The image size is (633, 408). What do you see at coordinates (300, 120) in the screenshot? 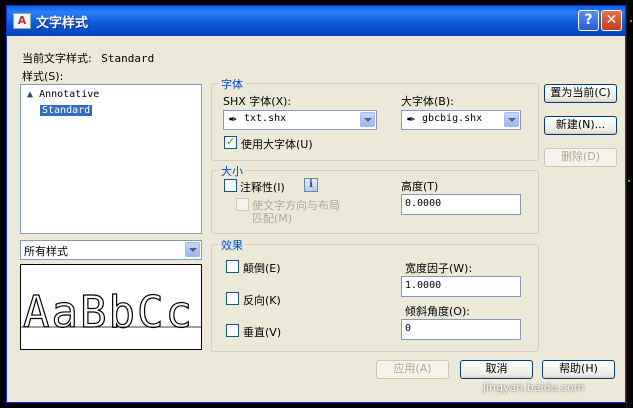
I see `shx-font-select: ✒ txt.shx` at bounding box center [300, 120].